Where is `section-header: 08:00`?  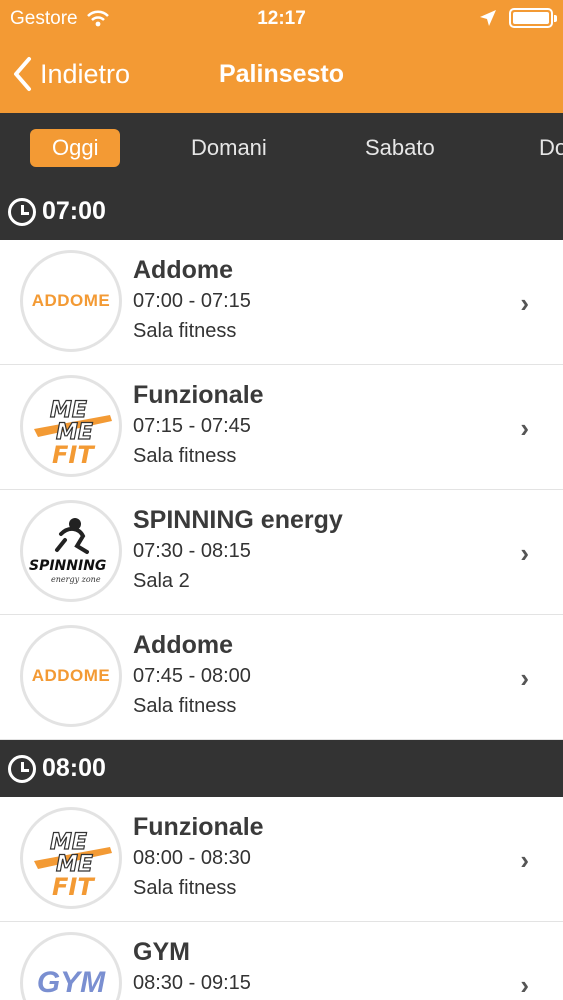
section-header: 08:00 is located at coordinates (281, 768).